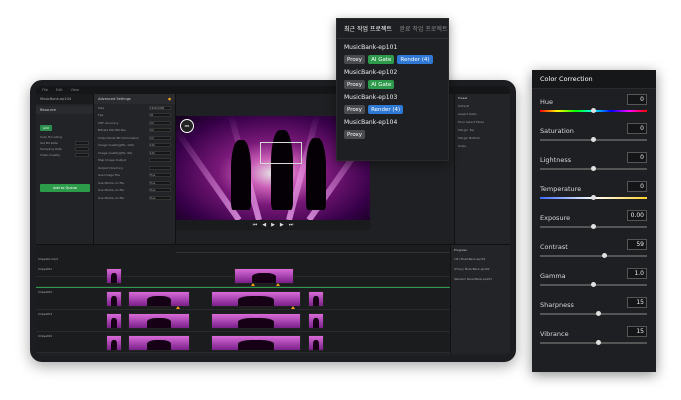  I want to click on control-value-input: 1.0, so click(637, 273).